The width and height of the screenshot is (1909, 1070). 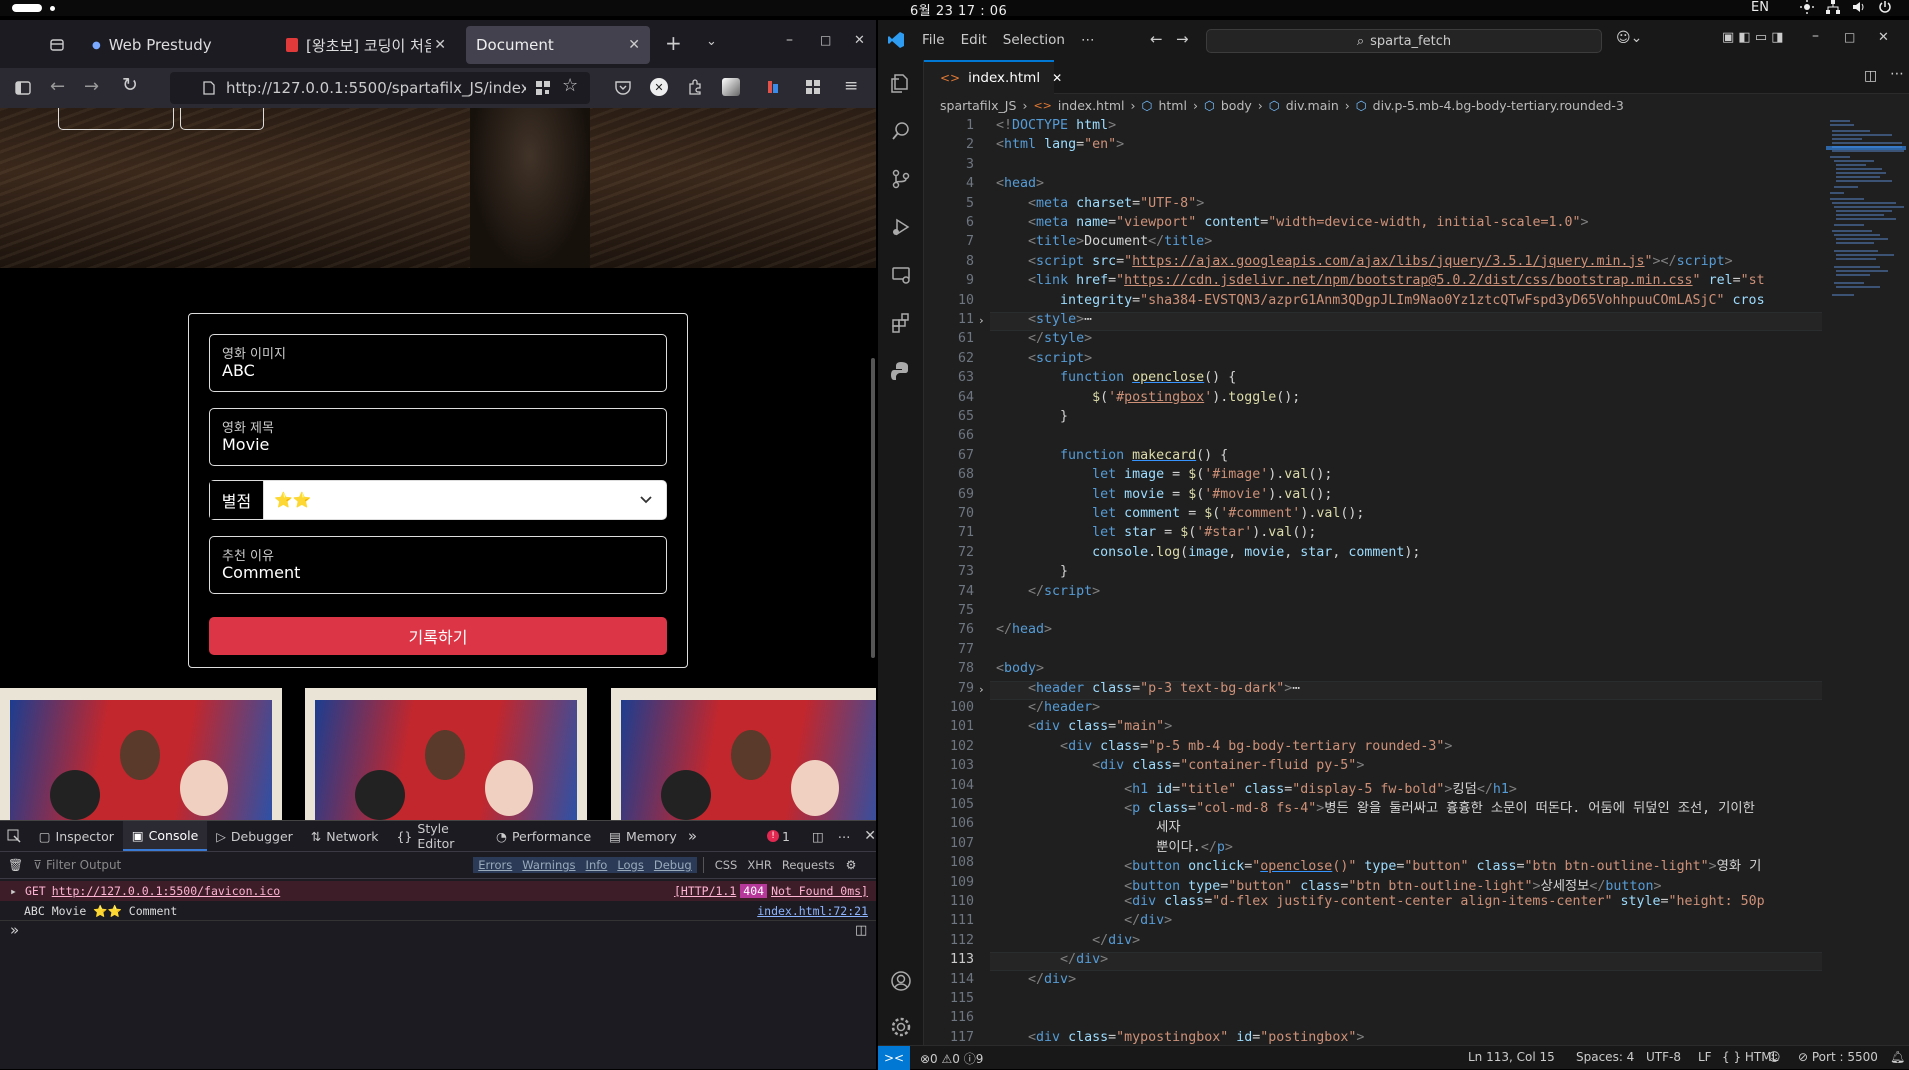 What do you see at coordinates (759, 865) in the screenshot?
I see `filter-xhr: XHR` at bounding box center [759, 865].